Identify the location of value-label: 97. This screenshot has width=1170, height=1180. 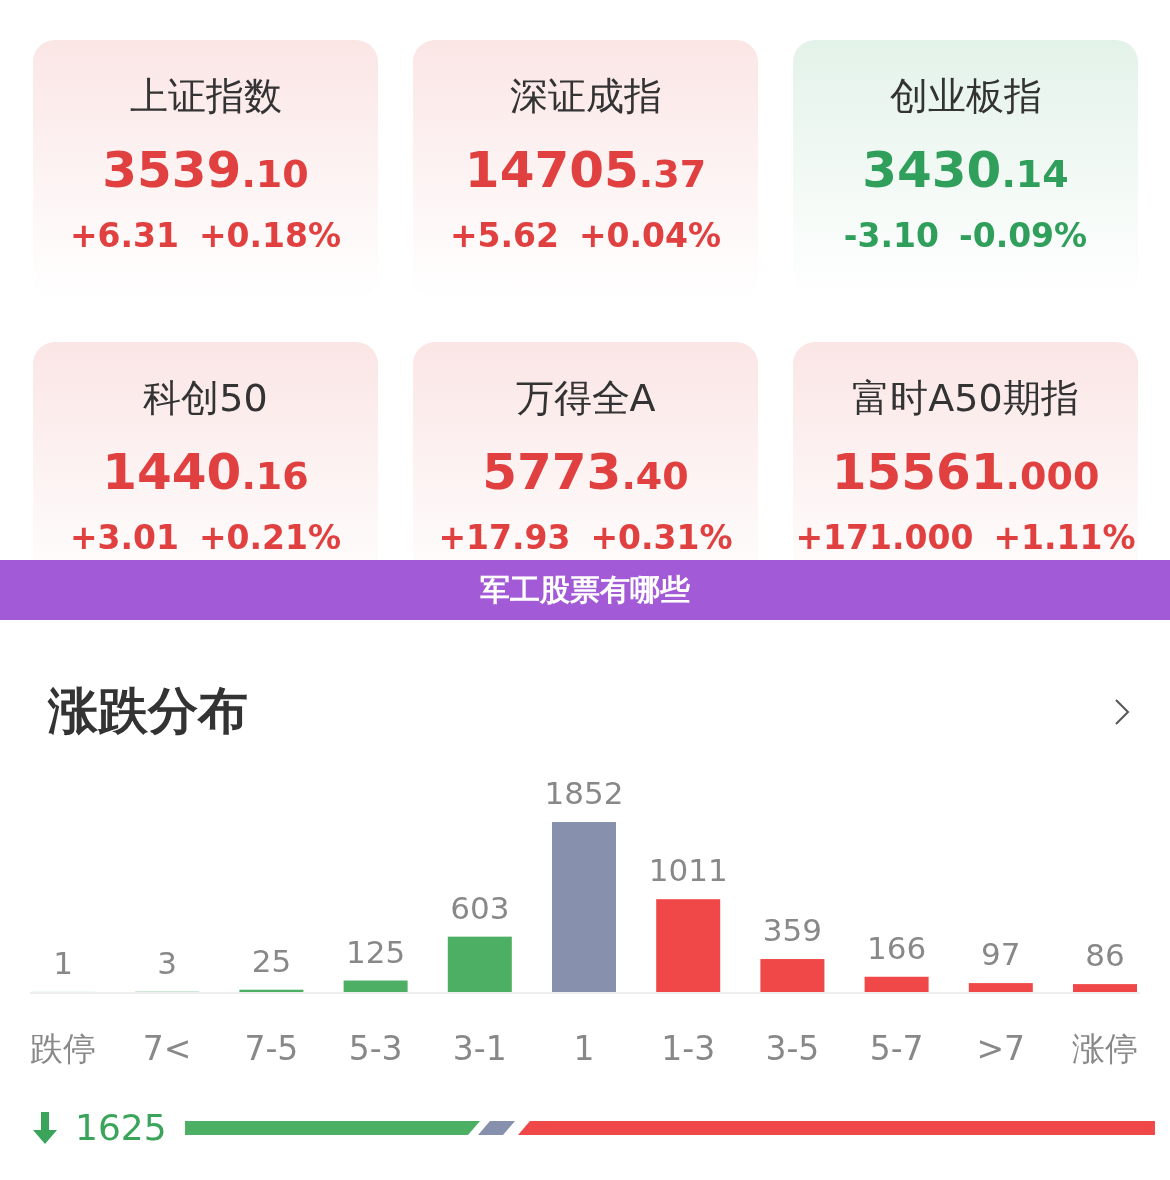
(1001, 954).